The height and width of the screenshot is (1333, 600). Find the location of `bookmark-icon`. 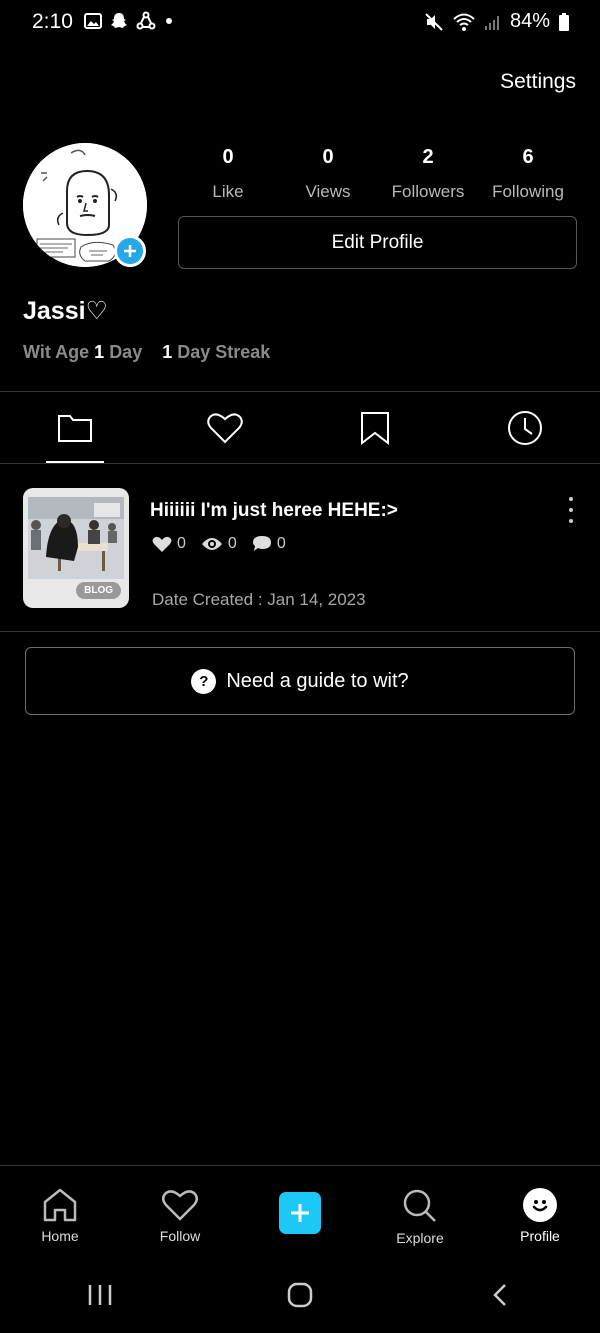

bookmark-icon is located at coordinates (375, 428).